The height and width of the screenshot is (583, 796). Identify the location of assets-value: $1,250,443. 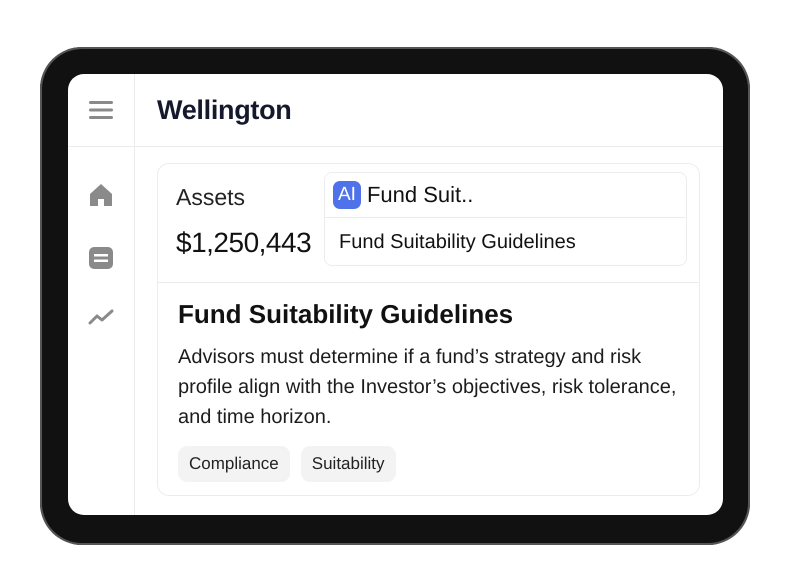
(244, 243).